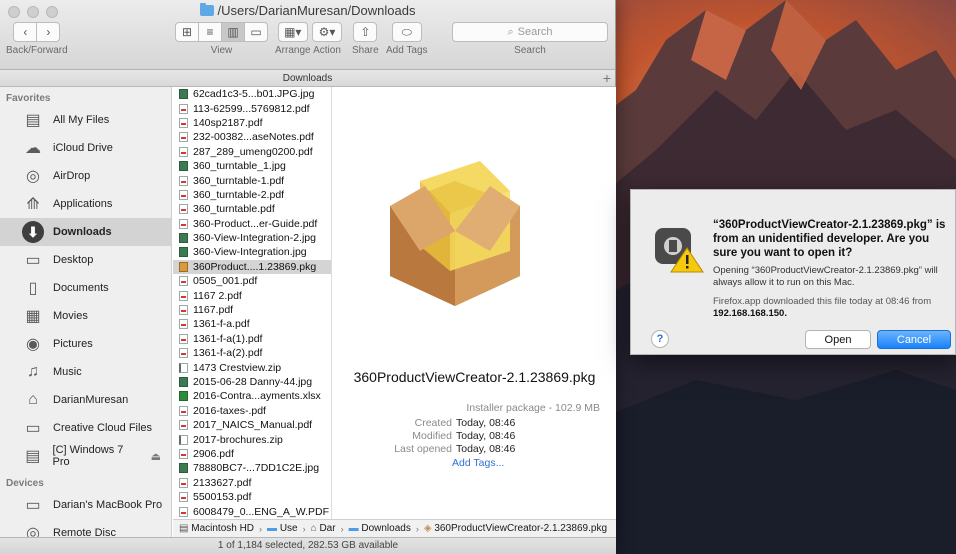 Image resolution: width=956 pixels, height=554 pixels. What do you see at coordinates (510, 31) in the screenshot?
I see `search-icon: ⌕` at bounding box center [510, 31].